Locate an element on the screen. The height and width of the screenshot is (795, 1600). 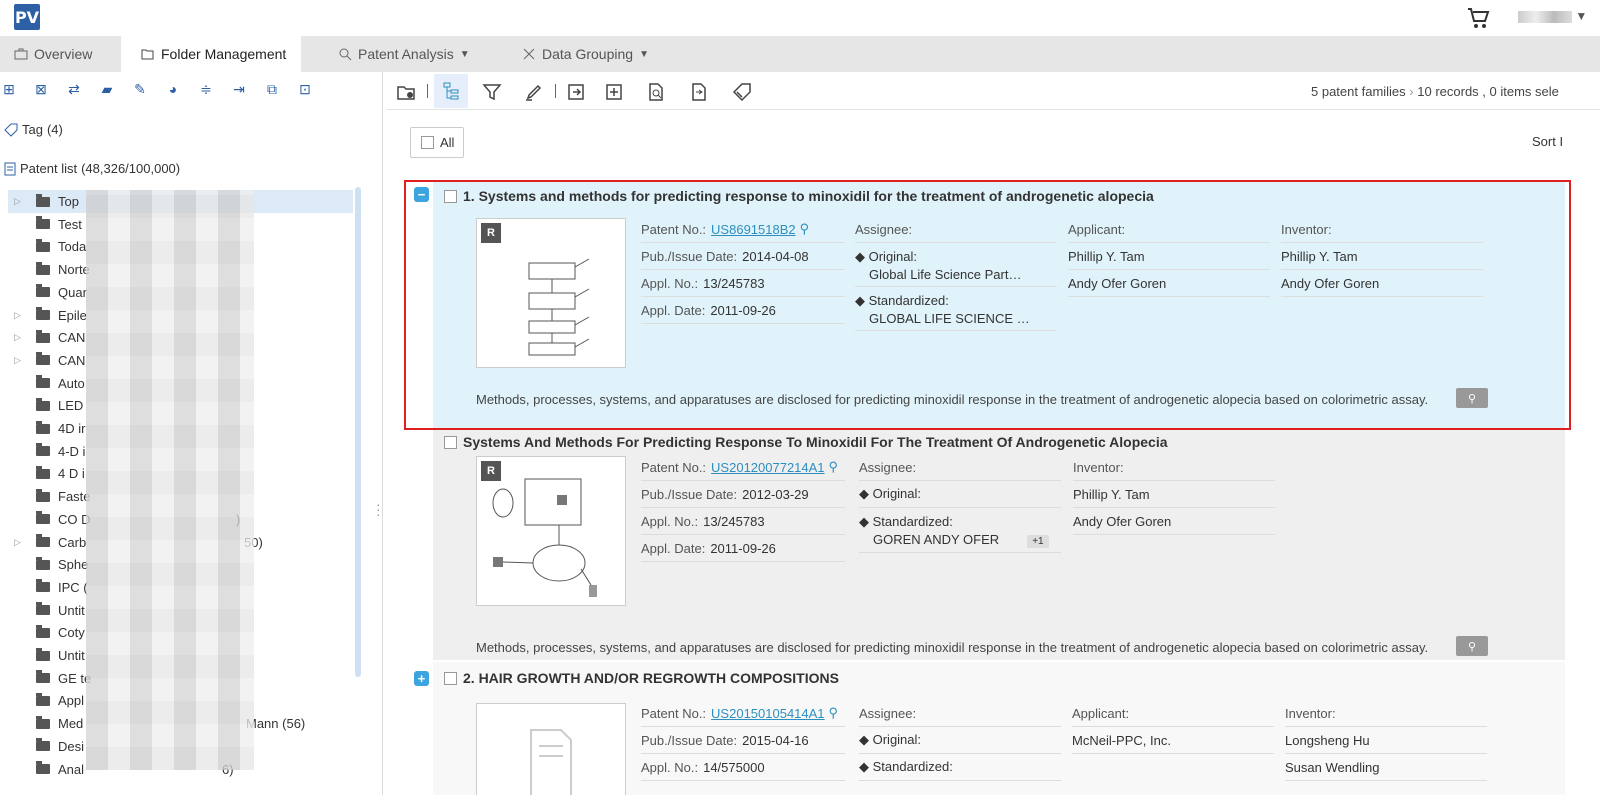
tree-scrollbar is located at coordinates (358, 432).